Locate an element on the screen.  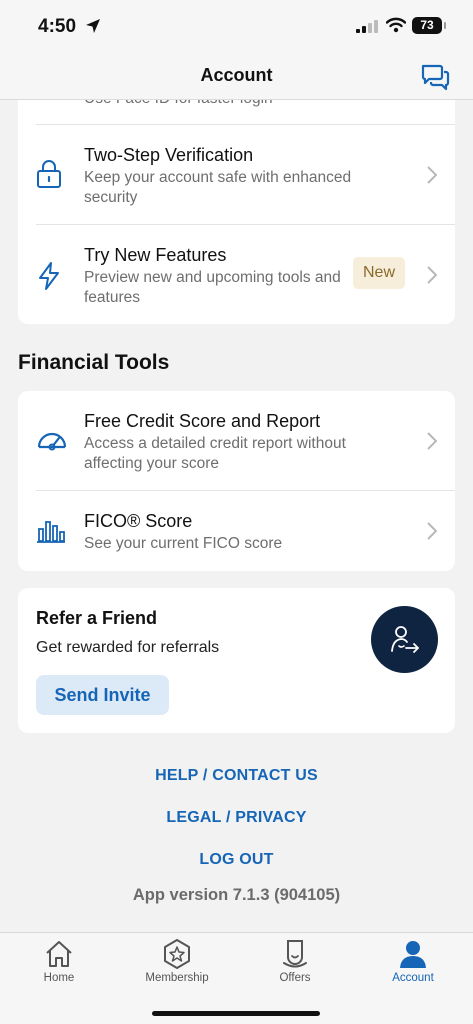
fico-desc: See your current FICO score is located at coordinates (183, 543).